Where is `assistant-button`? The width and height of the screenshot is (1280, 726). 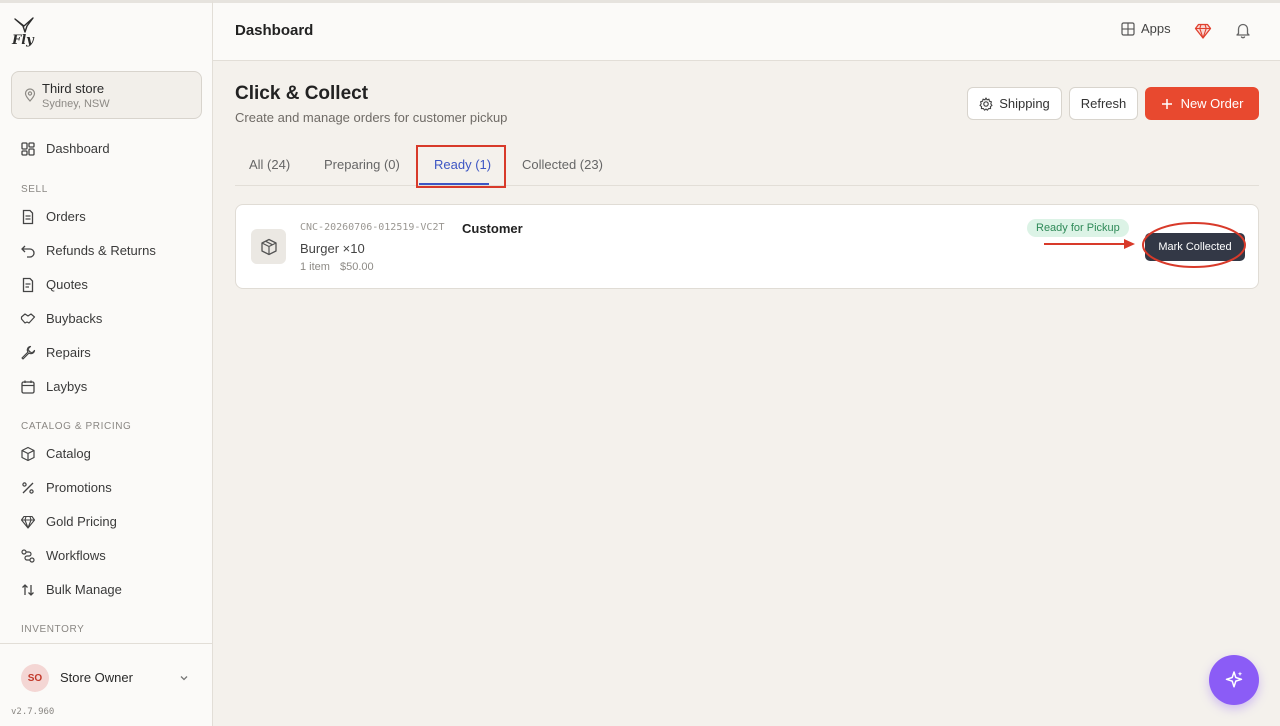 assistant-button is located at coordinates (1234, 680).